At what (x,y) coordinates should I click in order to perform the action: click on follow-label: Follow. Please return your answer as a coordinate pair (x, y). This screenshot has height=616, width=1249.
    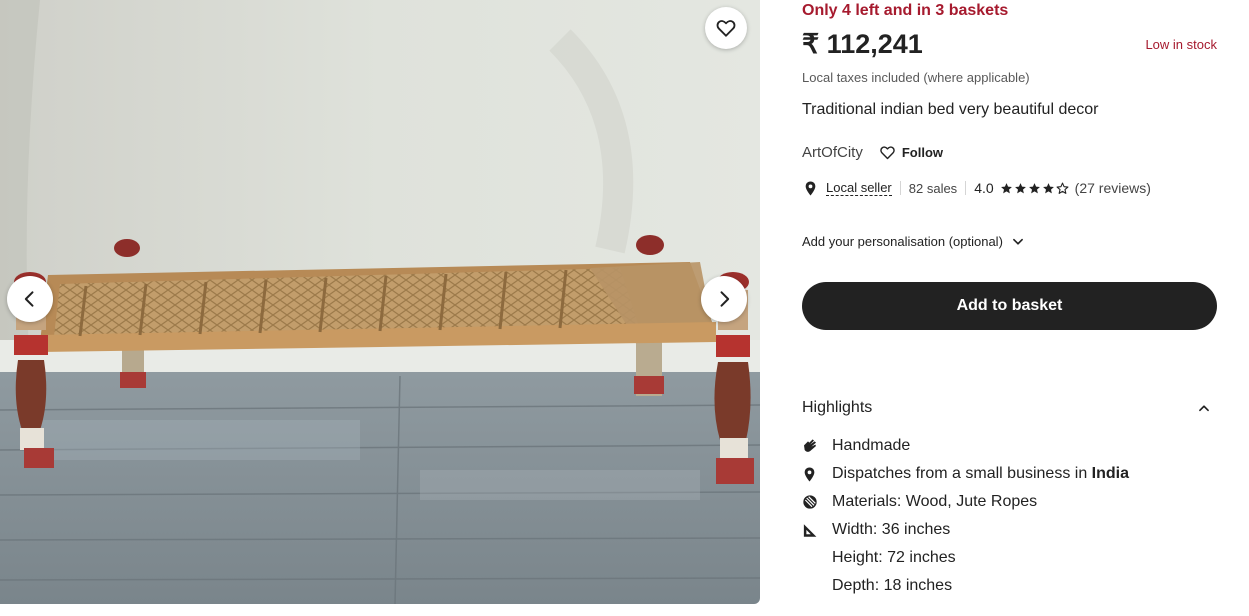
    Looking at the image, I should click on (922, 152).